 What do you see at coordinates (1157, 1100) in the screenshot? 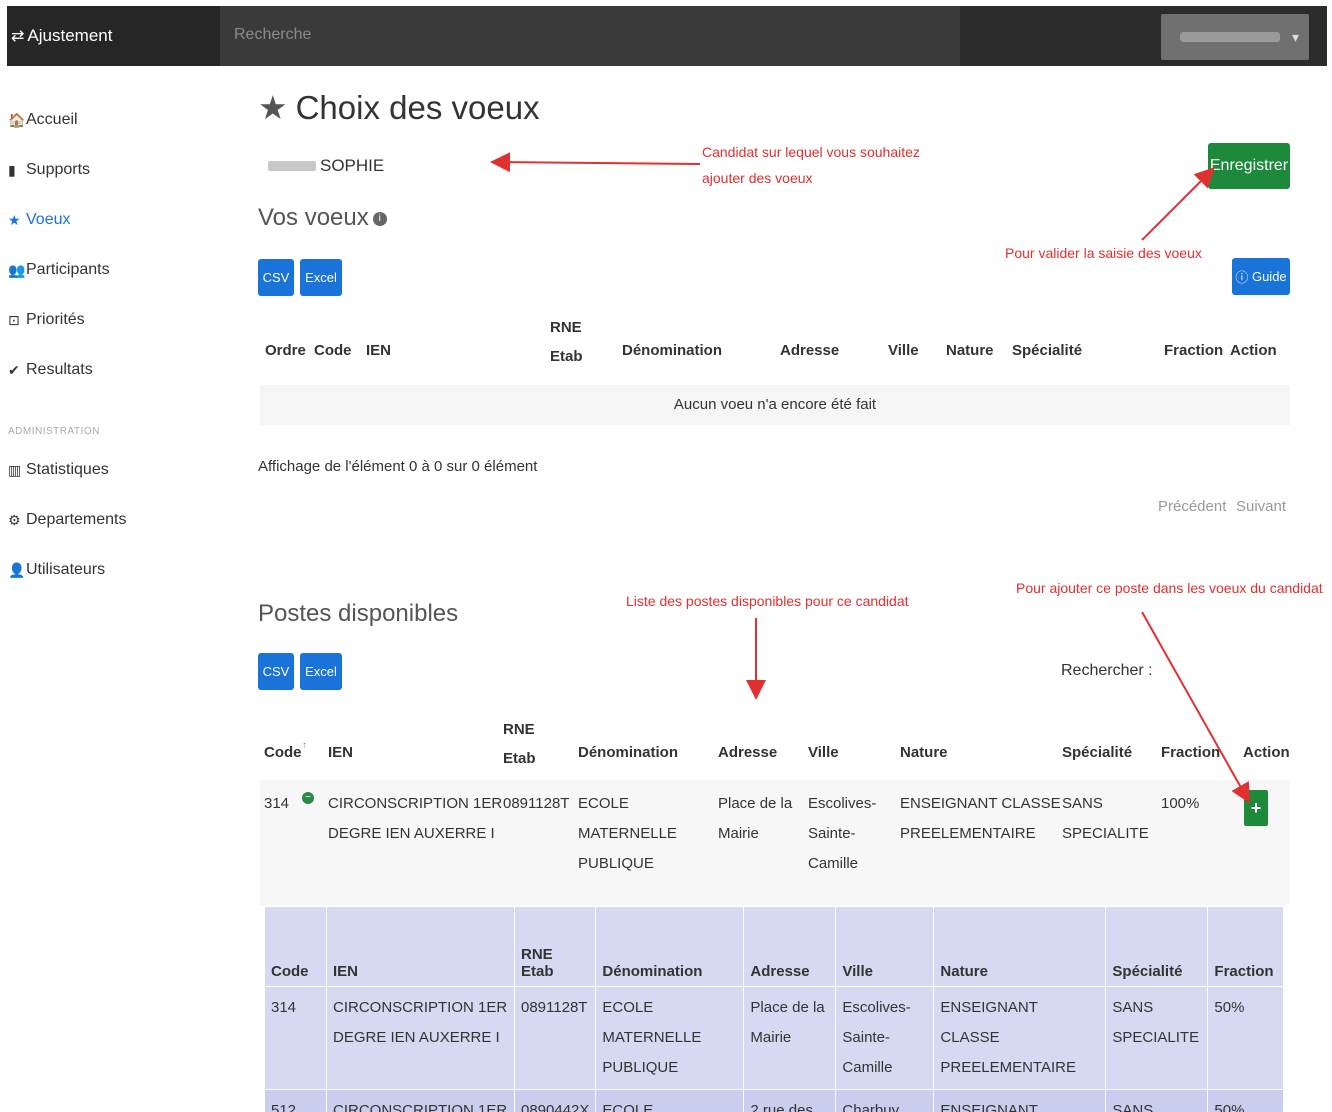
I see `cell-specialite: SANS` at bounding box center [1157, 1100].